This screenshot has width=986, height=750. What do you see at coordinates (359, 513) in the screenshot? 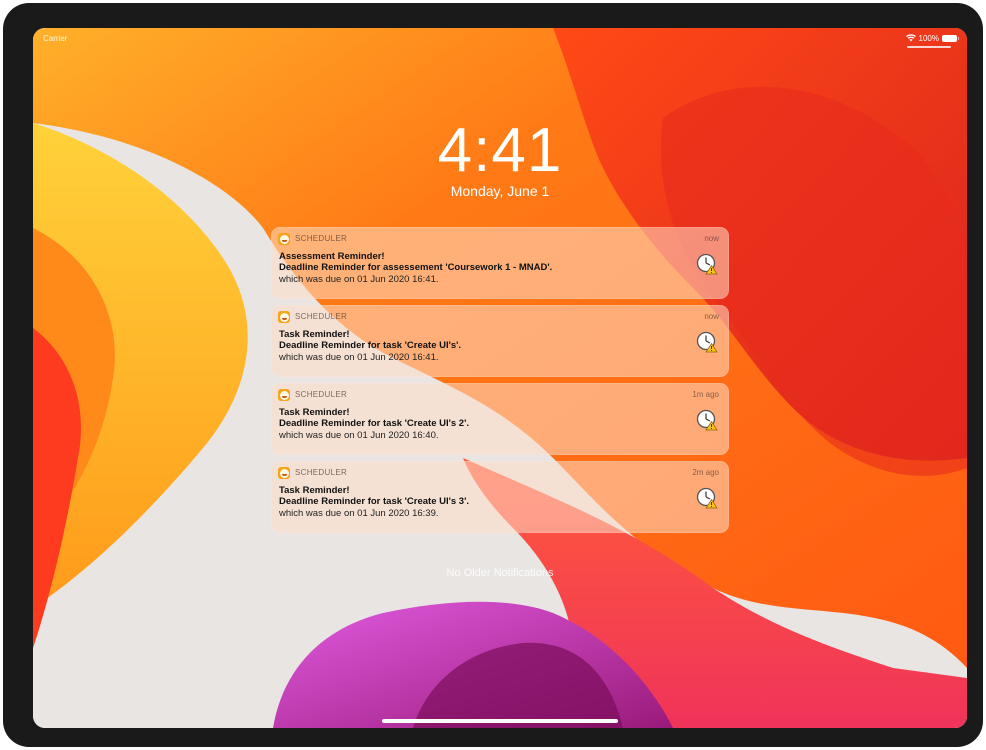
I see `notification-body: which was due on 01 Jun 2020 16:39.` at bounding box center [359, 513].